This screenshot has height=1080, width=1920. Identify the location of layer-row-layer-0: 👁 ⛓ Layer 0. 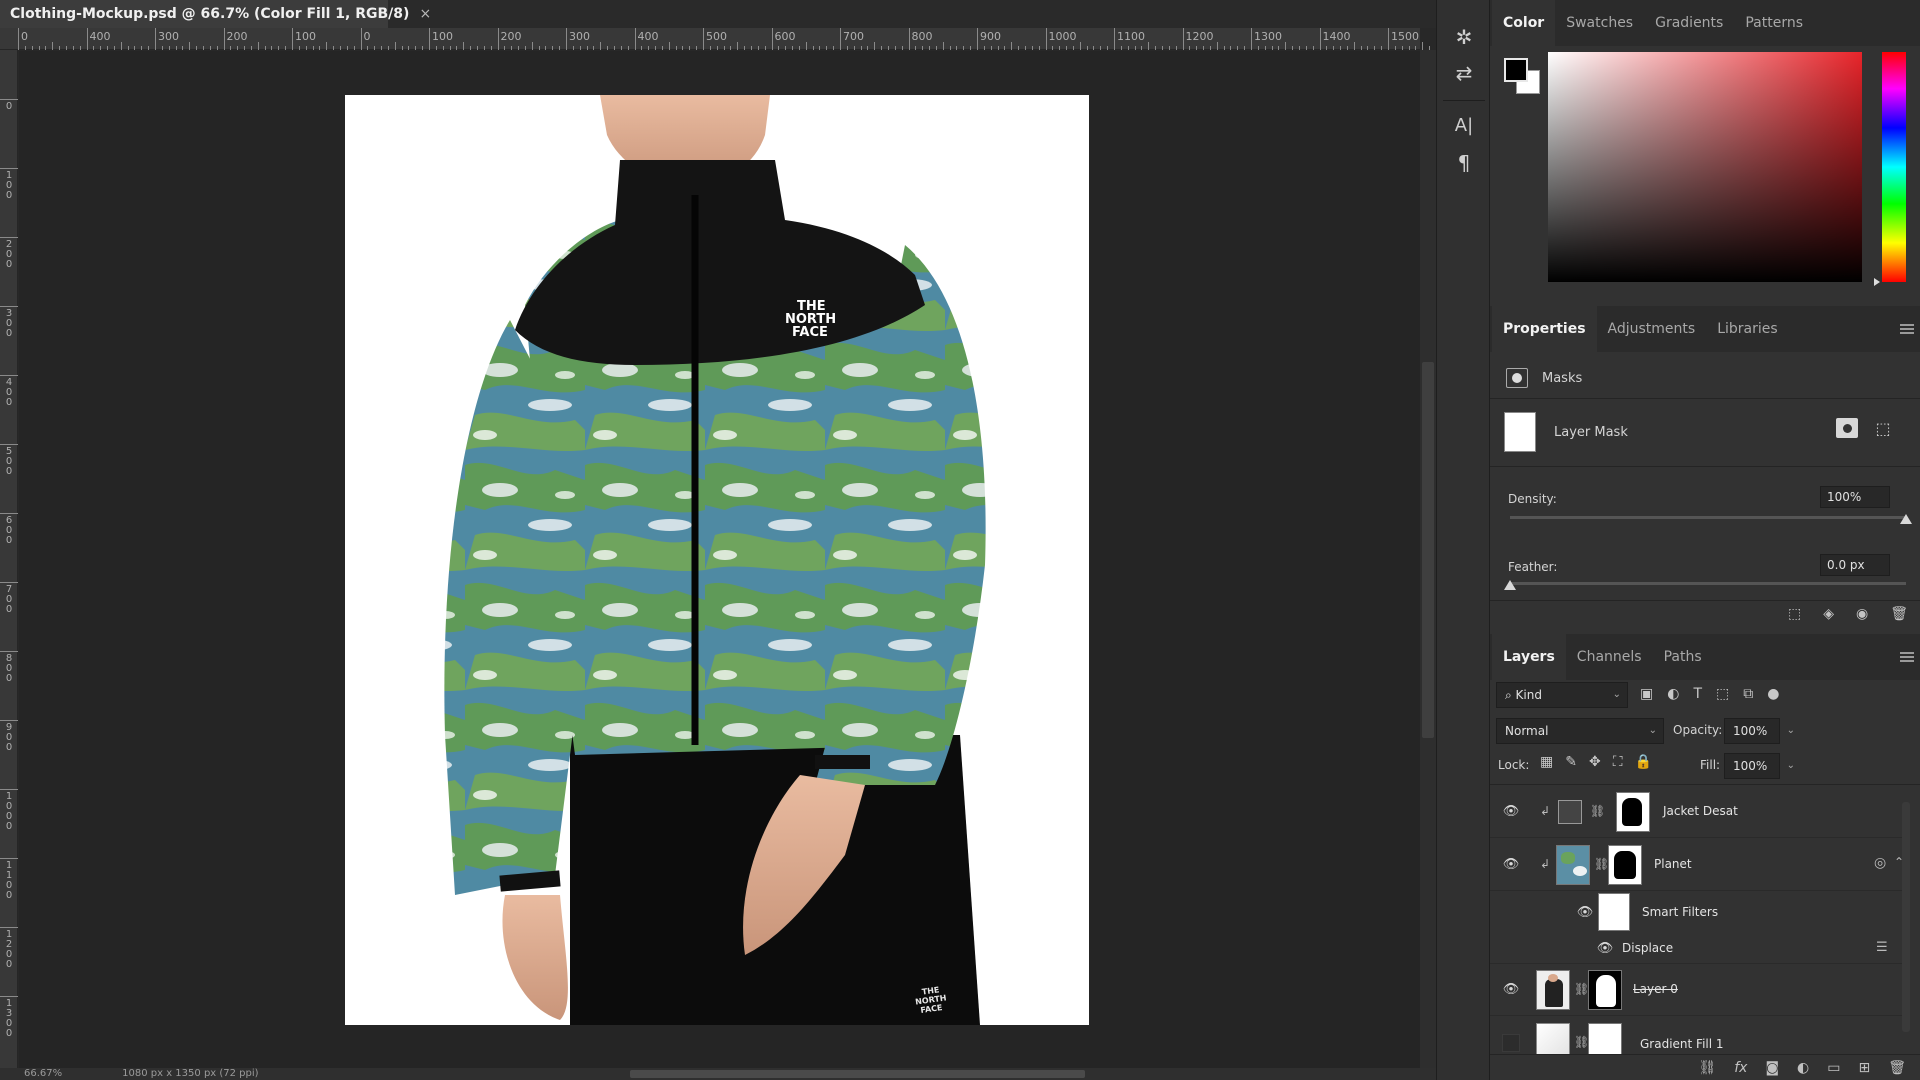
(1700, 990).